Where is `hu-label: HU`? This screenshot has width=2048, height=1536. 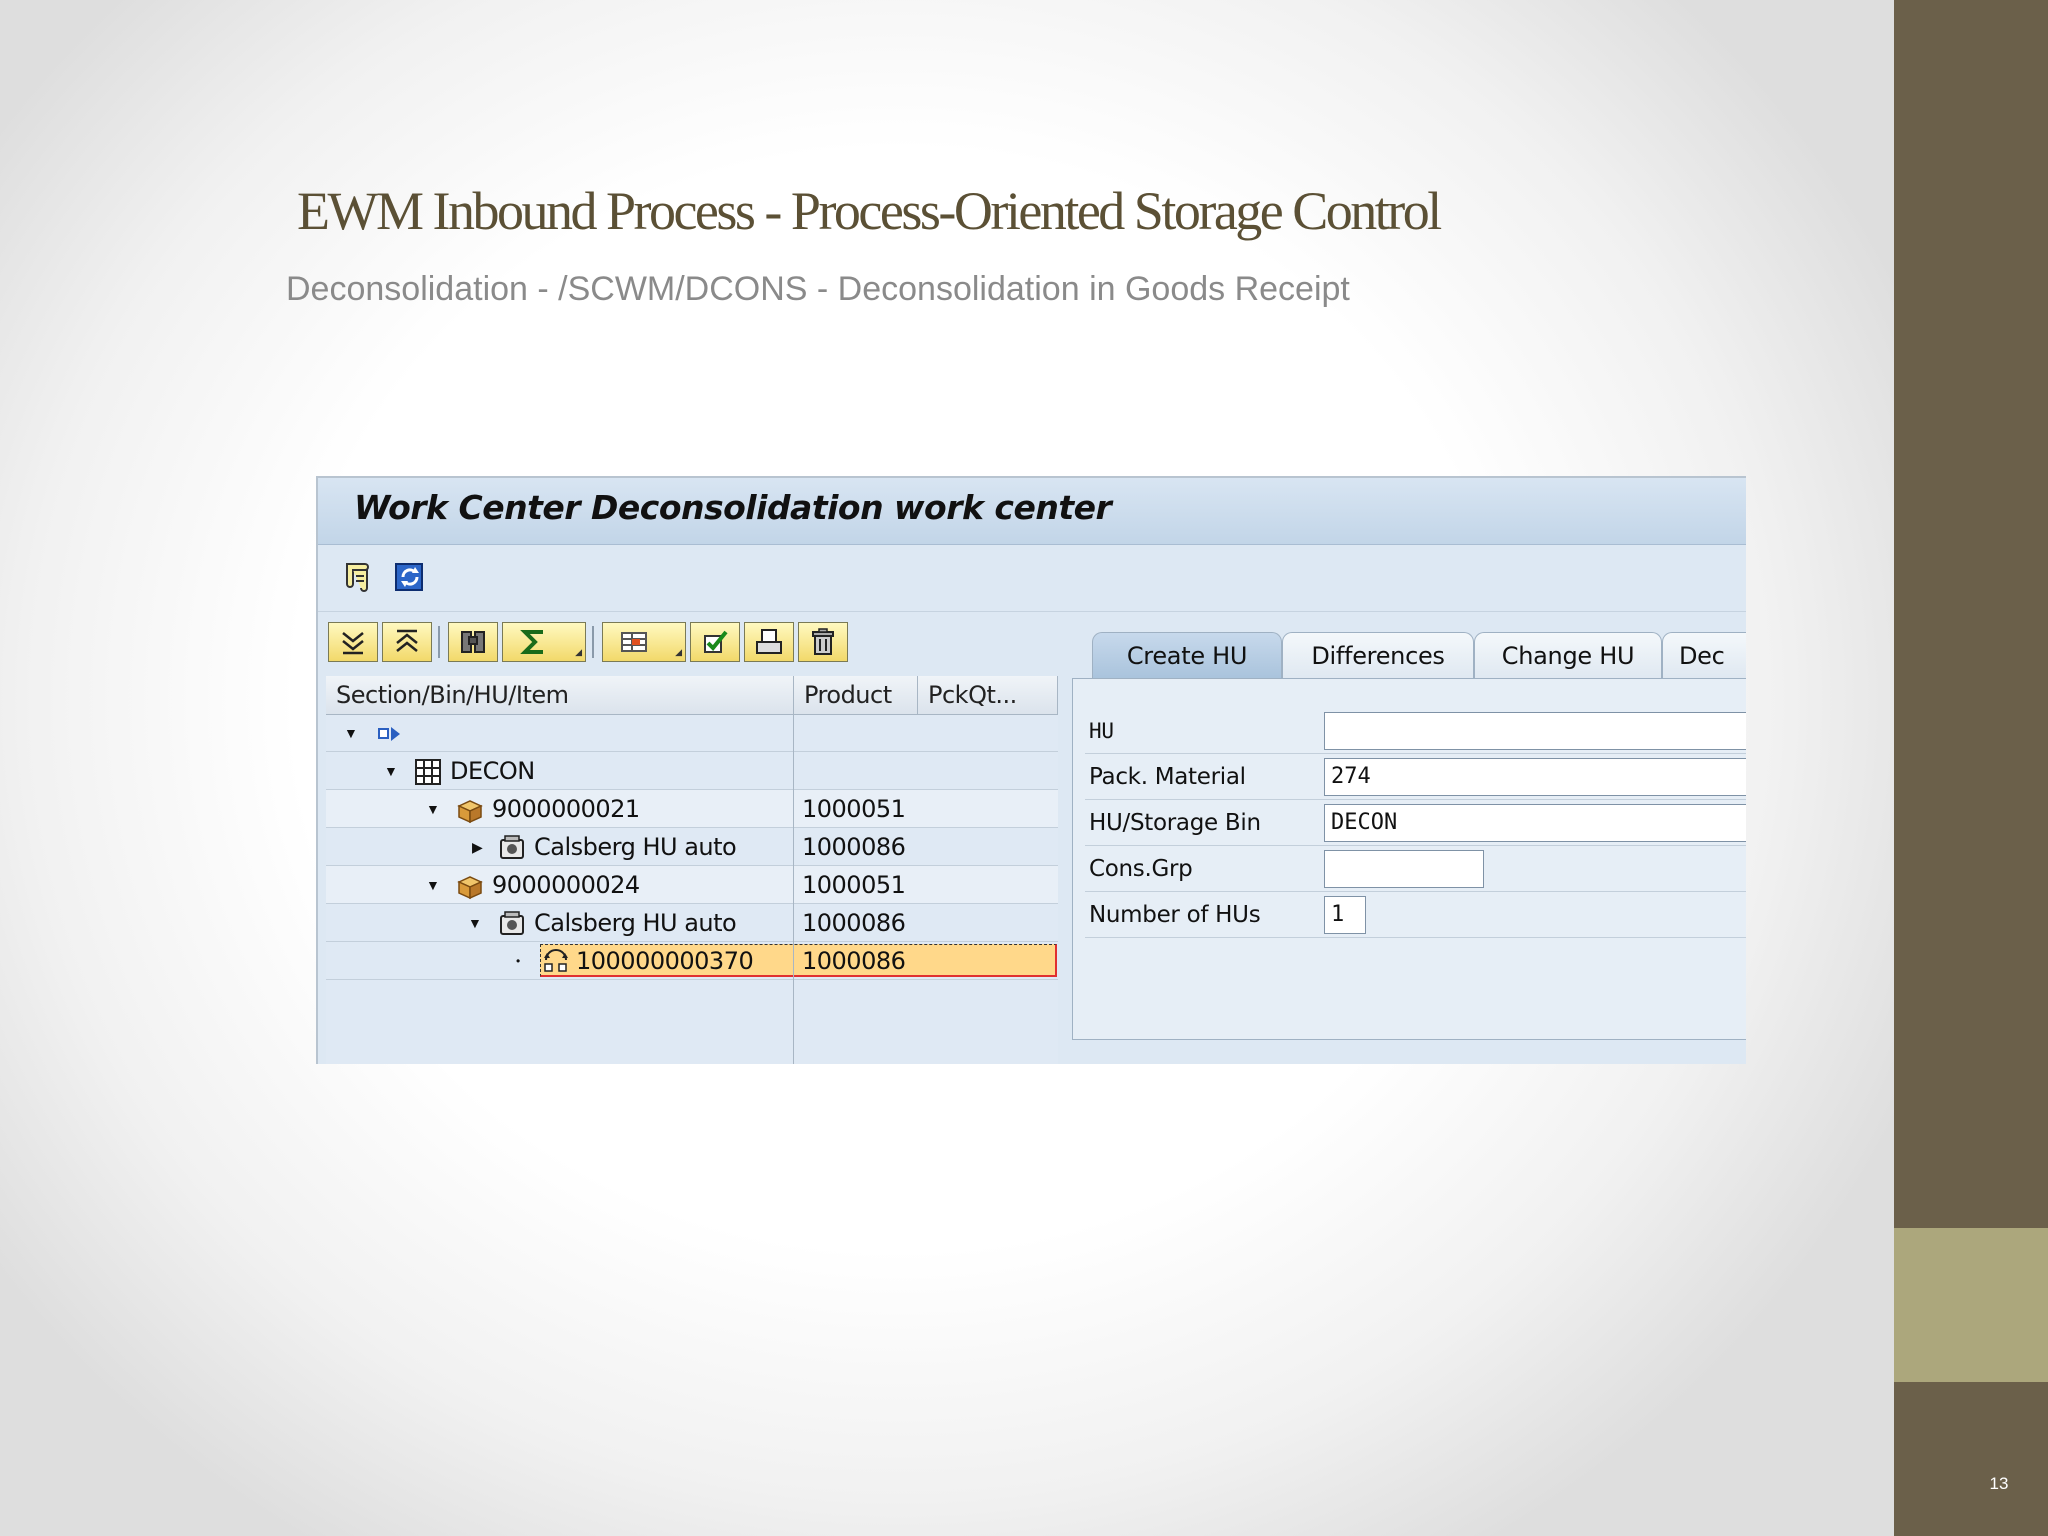 hu-label: HU is located at coordinates (1101, 731).